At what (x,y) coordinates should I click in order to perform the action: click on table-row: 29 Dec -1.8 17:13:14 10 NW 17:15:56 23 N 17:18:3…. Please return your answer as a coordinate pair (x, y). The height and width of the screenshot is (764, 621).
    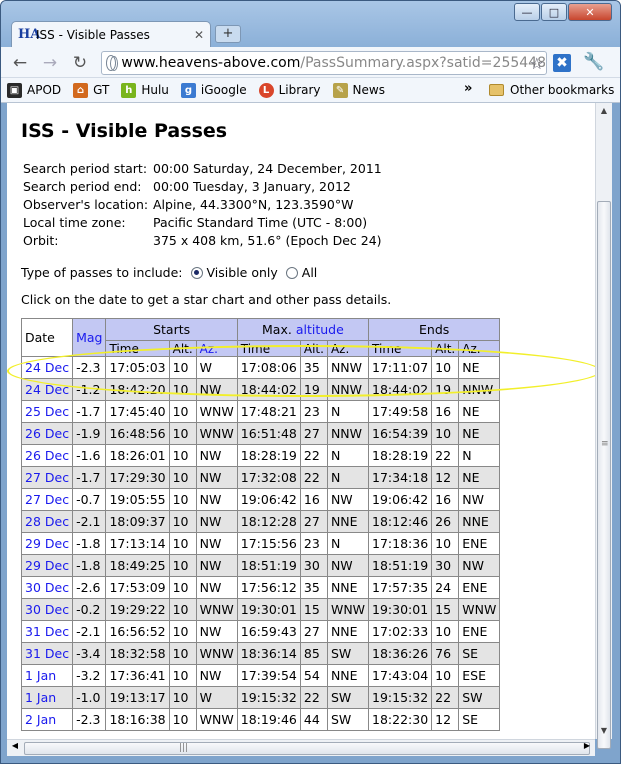
    Looking at the image, I should click on (260, 543).